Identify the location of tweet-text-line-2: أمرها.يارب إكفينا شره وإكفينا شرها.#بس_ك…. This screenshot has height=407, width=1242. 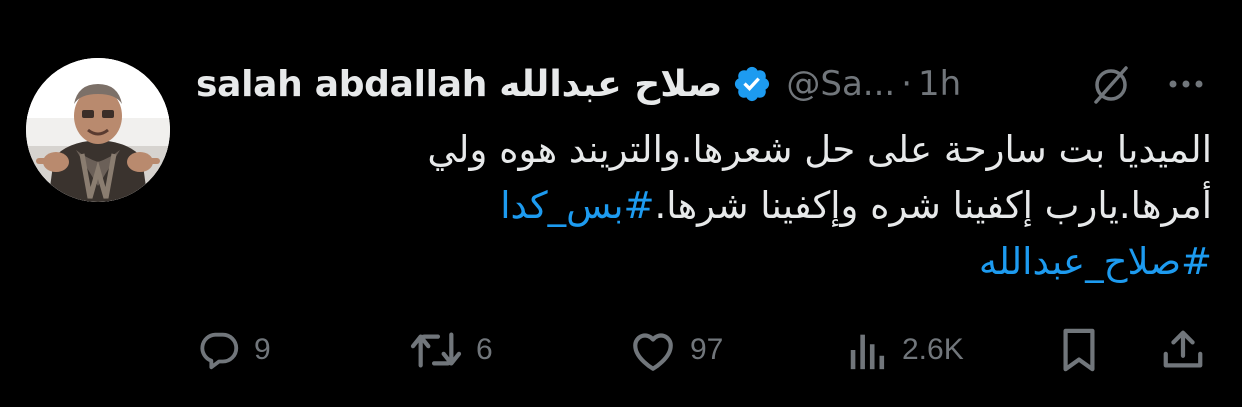
(706, 206).